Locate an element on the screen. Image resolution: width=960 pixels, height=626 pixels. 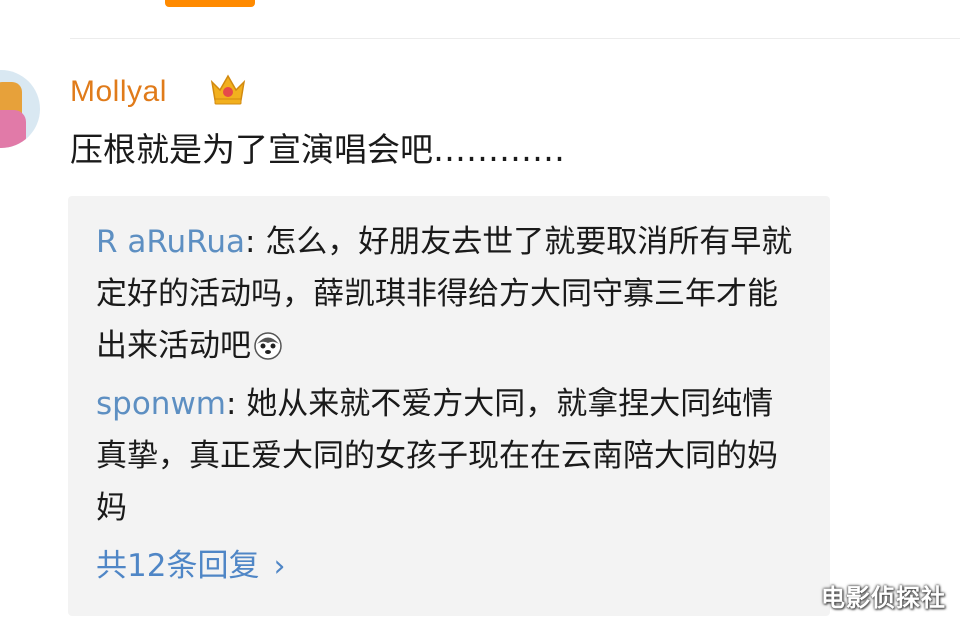
more-replies-link: 共12条回复 › is located at coordinates (190, 566).